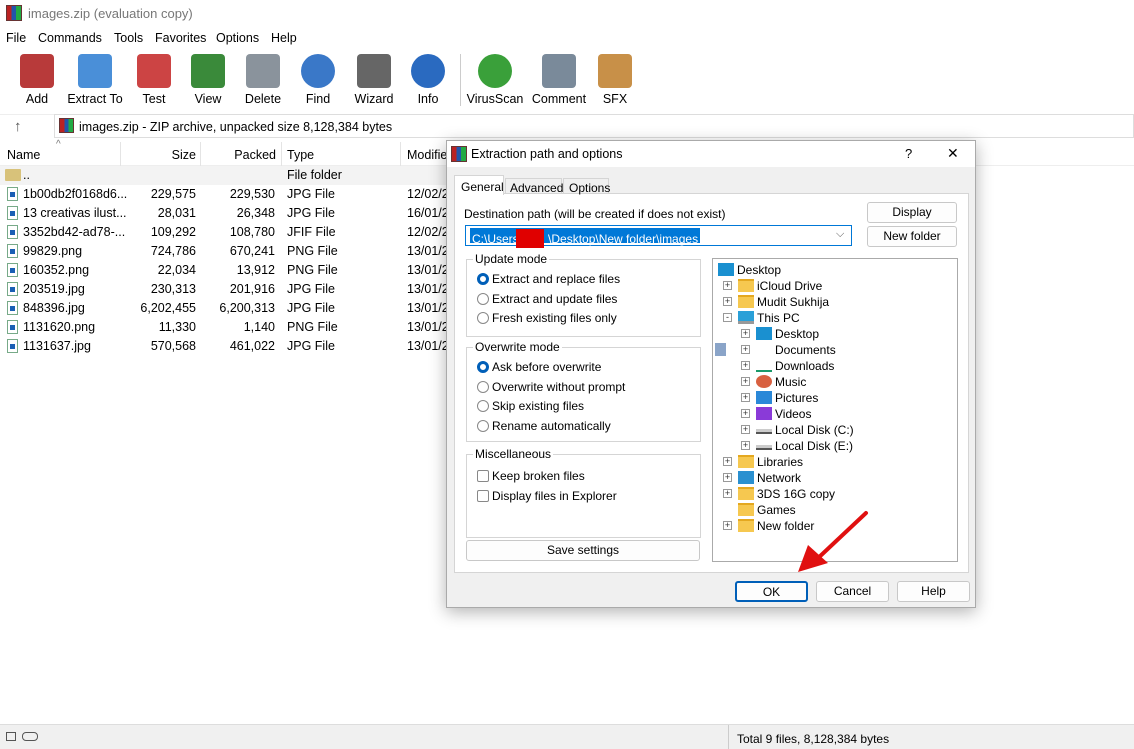 This screenshot has height=749, width=1134. What do you see at coordinates (727, 317) in the screenshot?
I see `collapse-icon: -` at bounding box center [727, 317].